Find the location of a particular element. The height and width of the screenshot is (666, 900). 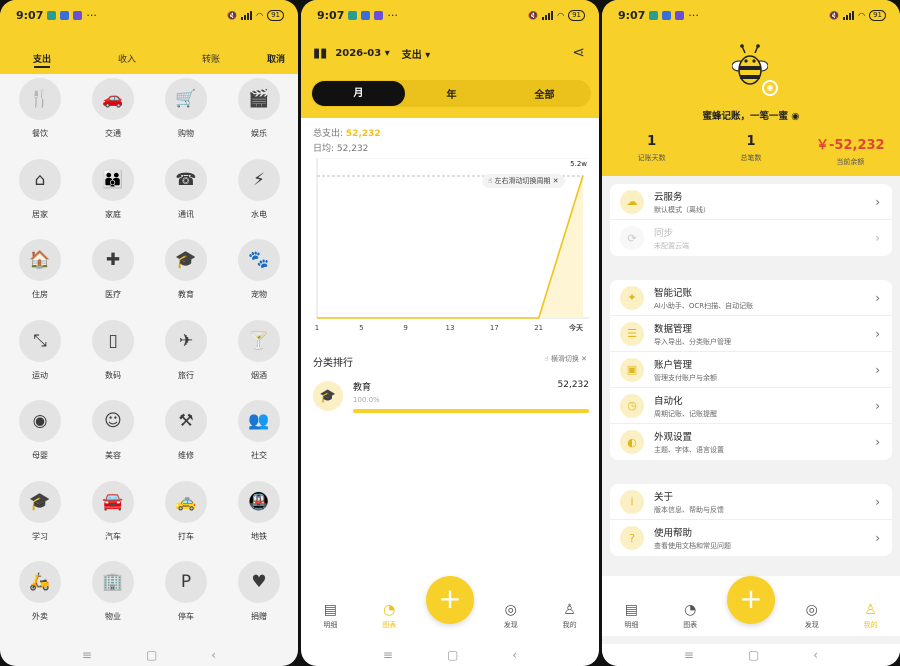

period-year: 年 is located at coordinates (451, 93).